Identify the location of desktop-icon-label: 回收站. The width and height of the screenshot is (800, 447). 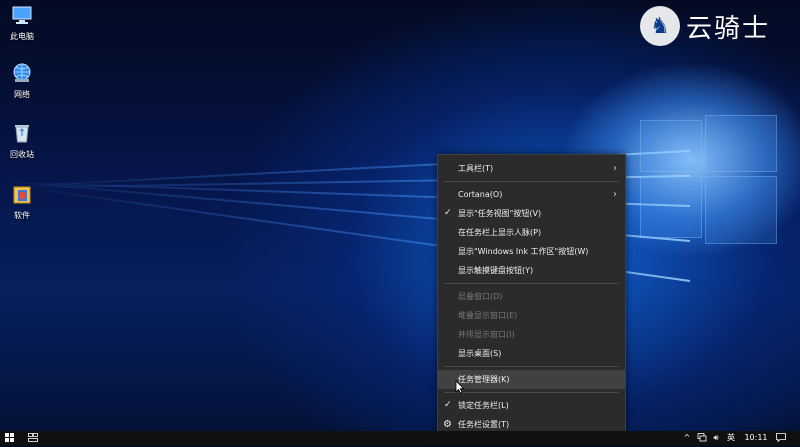
(22, 154).